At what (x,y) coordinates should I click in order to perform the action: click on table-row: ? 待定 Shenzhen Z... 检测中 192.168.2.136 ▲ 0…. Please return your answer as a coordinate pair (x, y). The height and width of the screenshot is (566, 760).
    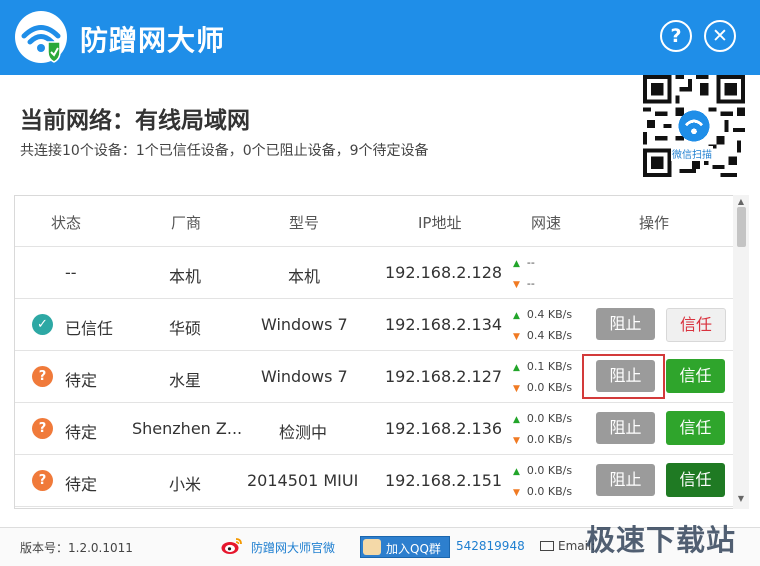
    Looking at the image, I should click on (374, 429).